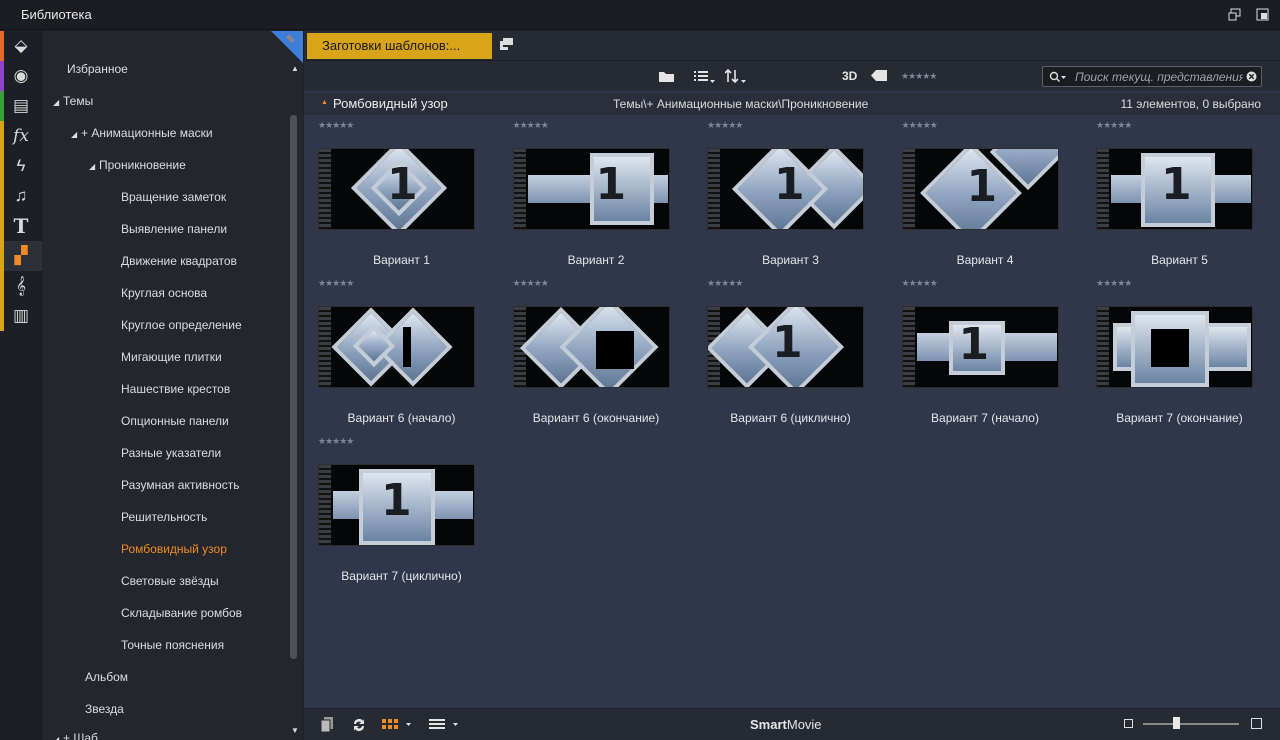 This screenshot has height=740, width=1280. What do you see at coordinates (97, 71) in the screenshot?
I see `tree-favorites: Избранное` at bounding box center [97, 71].